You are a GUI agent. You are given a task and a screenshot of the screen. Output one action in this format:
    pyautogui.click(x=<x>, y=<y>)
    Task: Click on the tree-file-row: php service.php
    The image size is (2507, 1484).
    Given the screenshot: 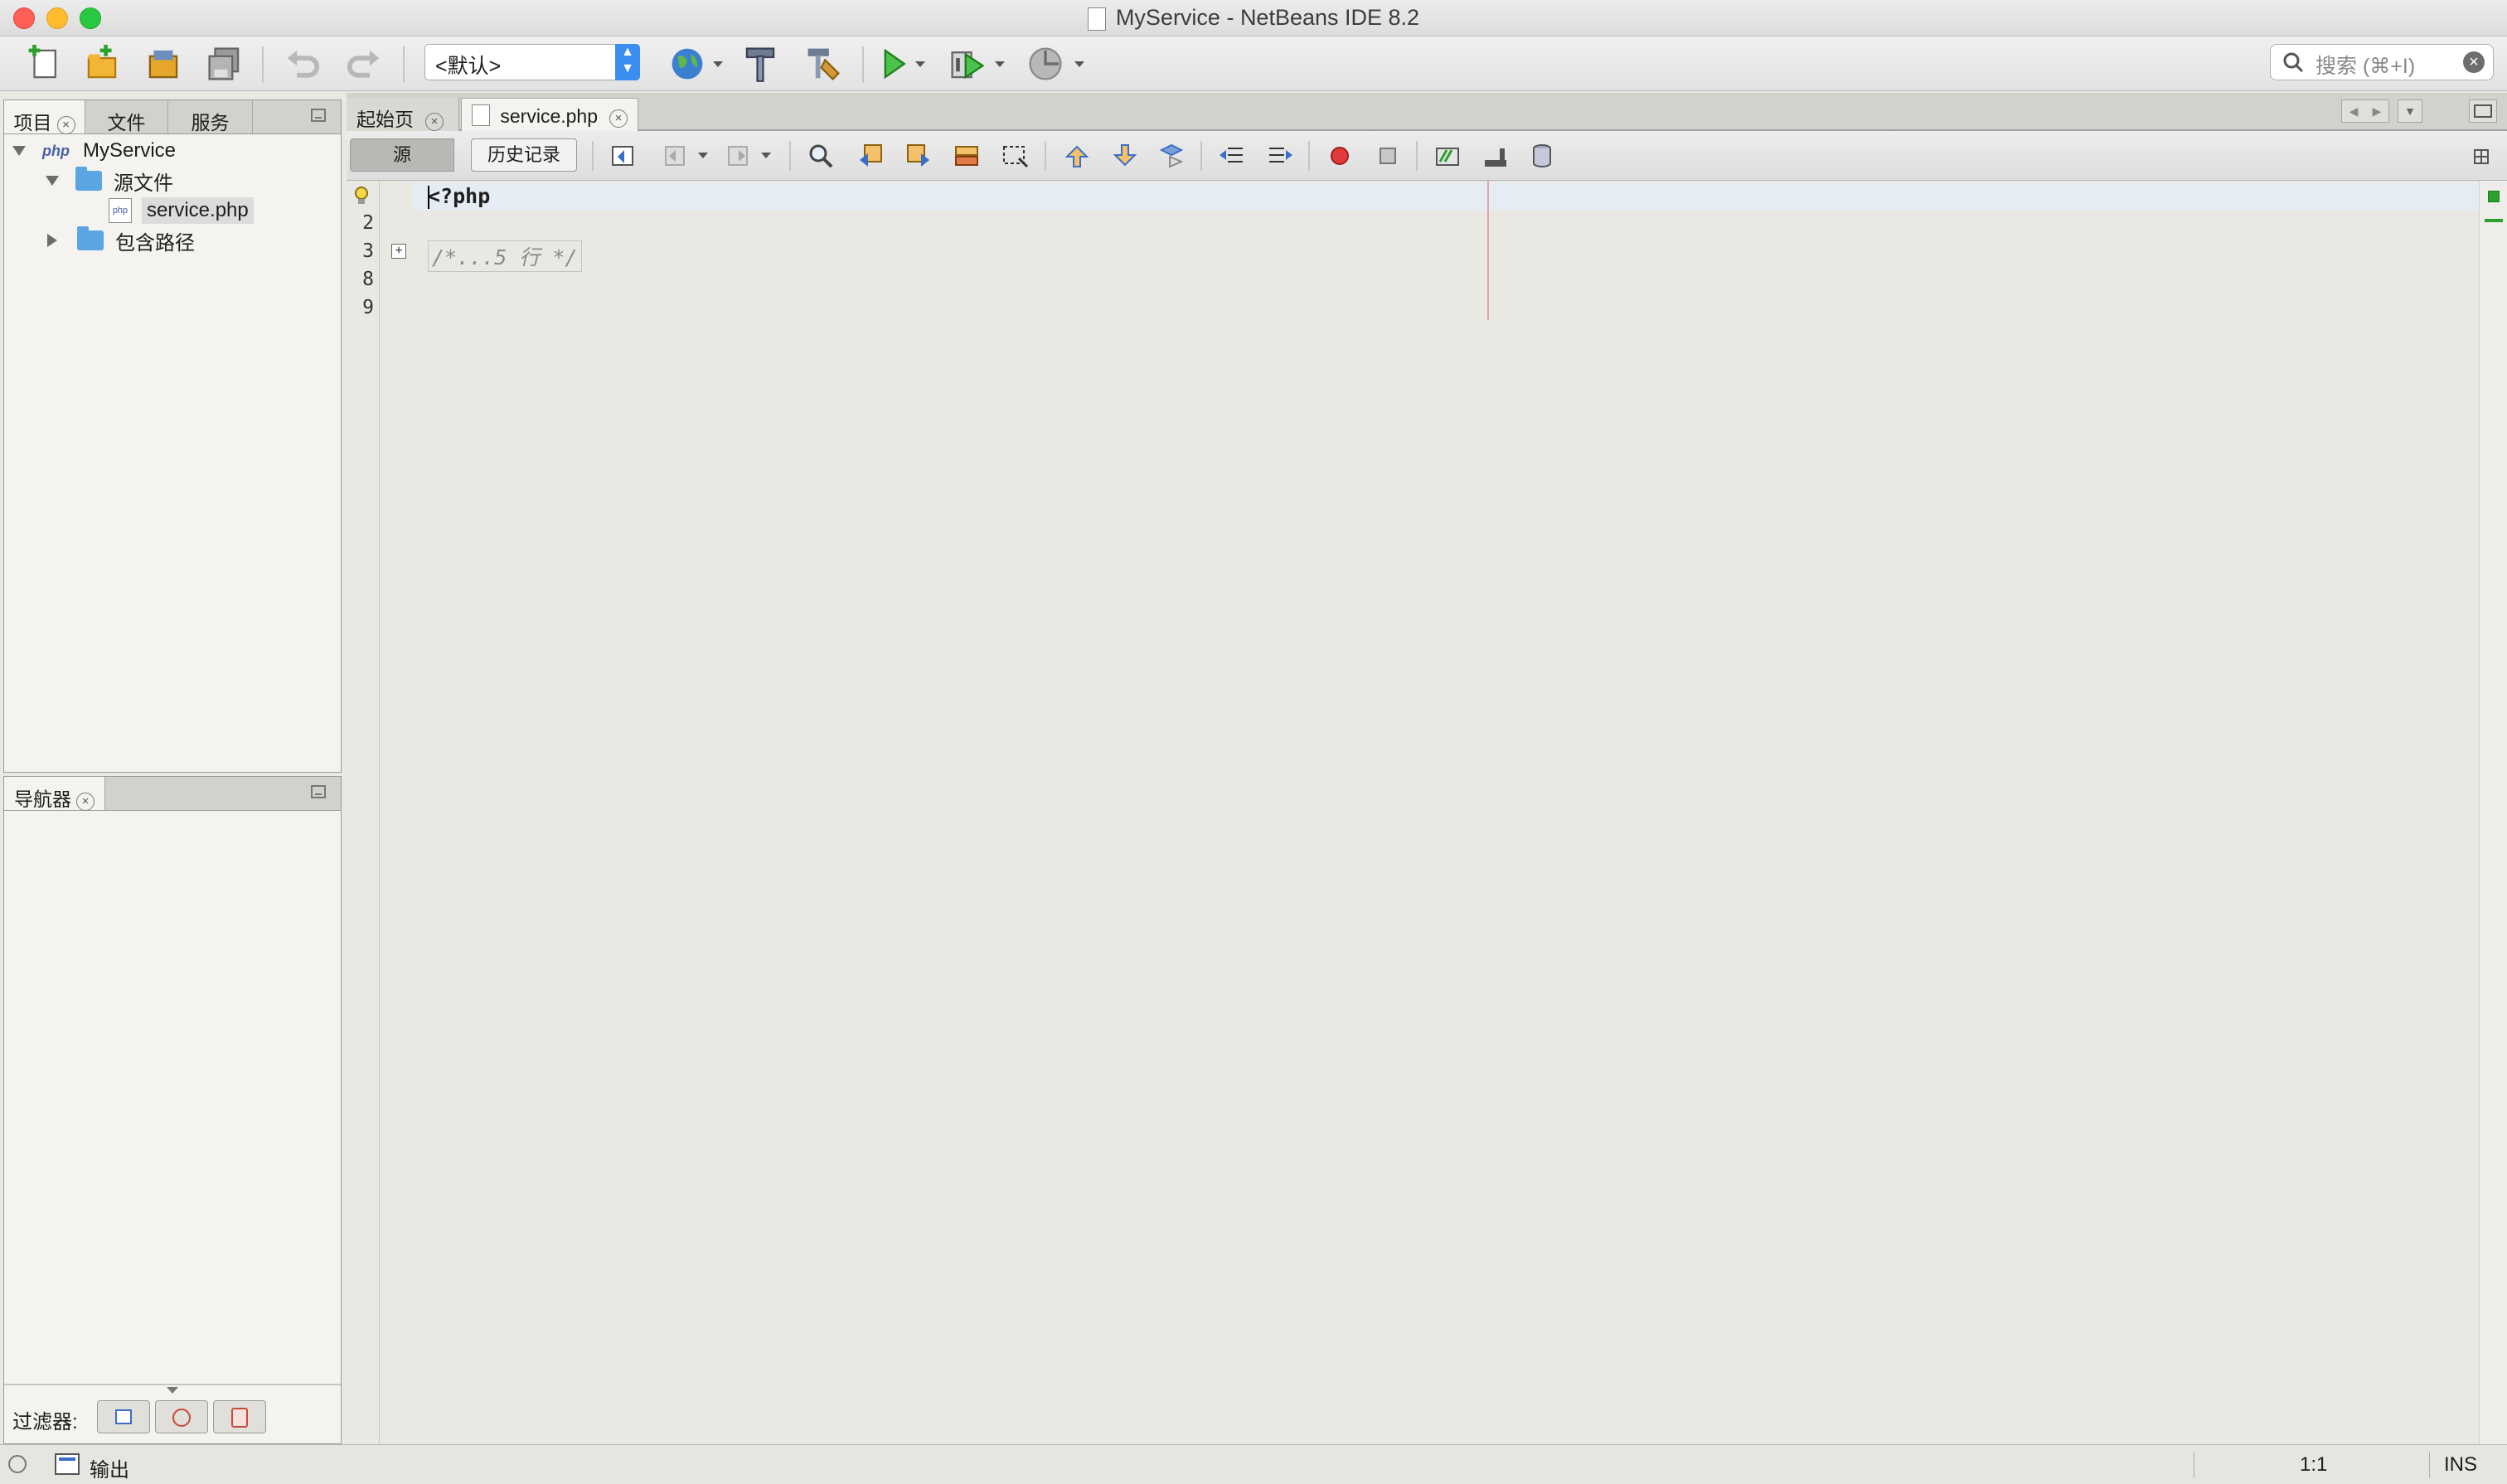 What is the action you would take?
    pyautogui.click(x=181, y=210)
    